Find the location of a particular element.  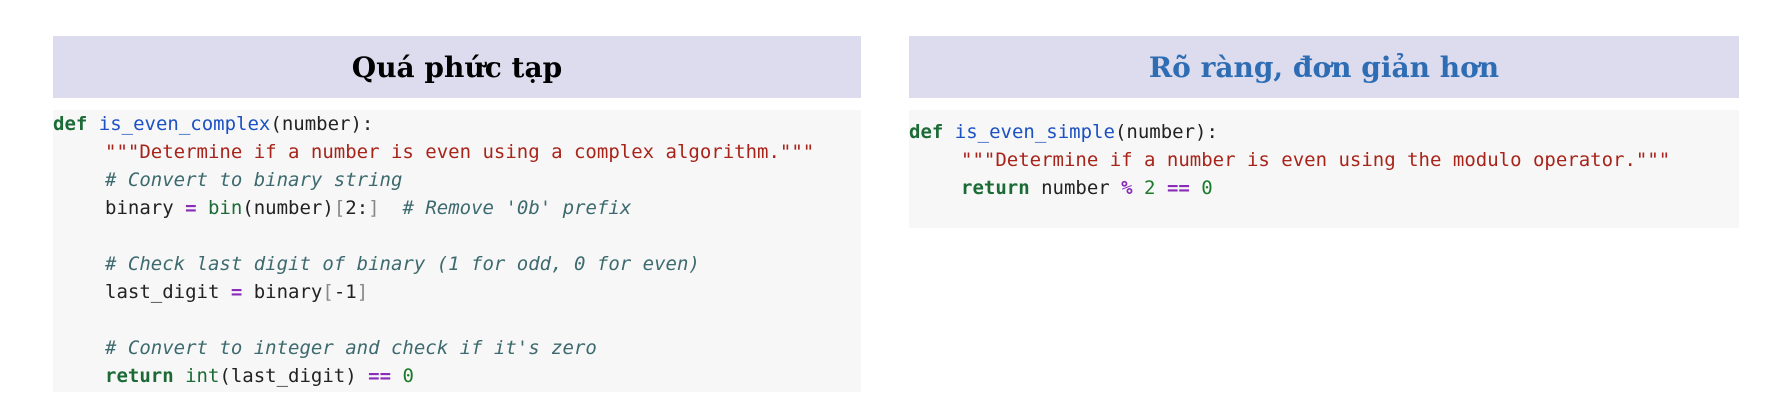

code-builtin: bin is located at coordinates (219, 208).